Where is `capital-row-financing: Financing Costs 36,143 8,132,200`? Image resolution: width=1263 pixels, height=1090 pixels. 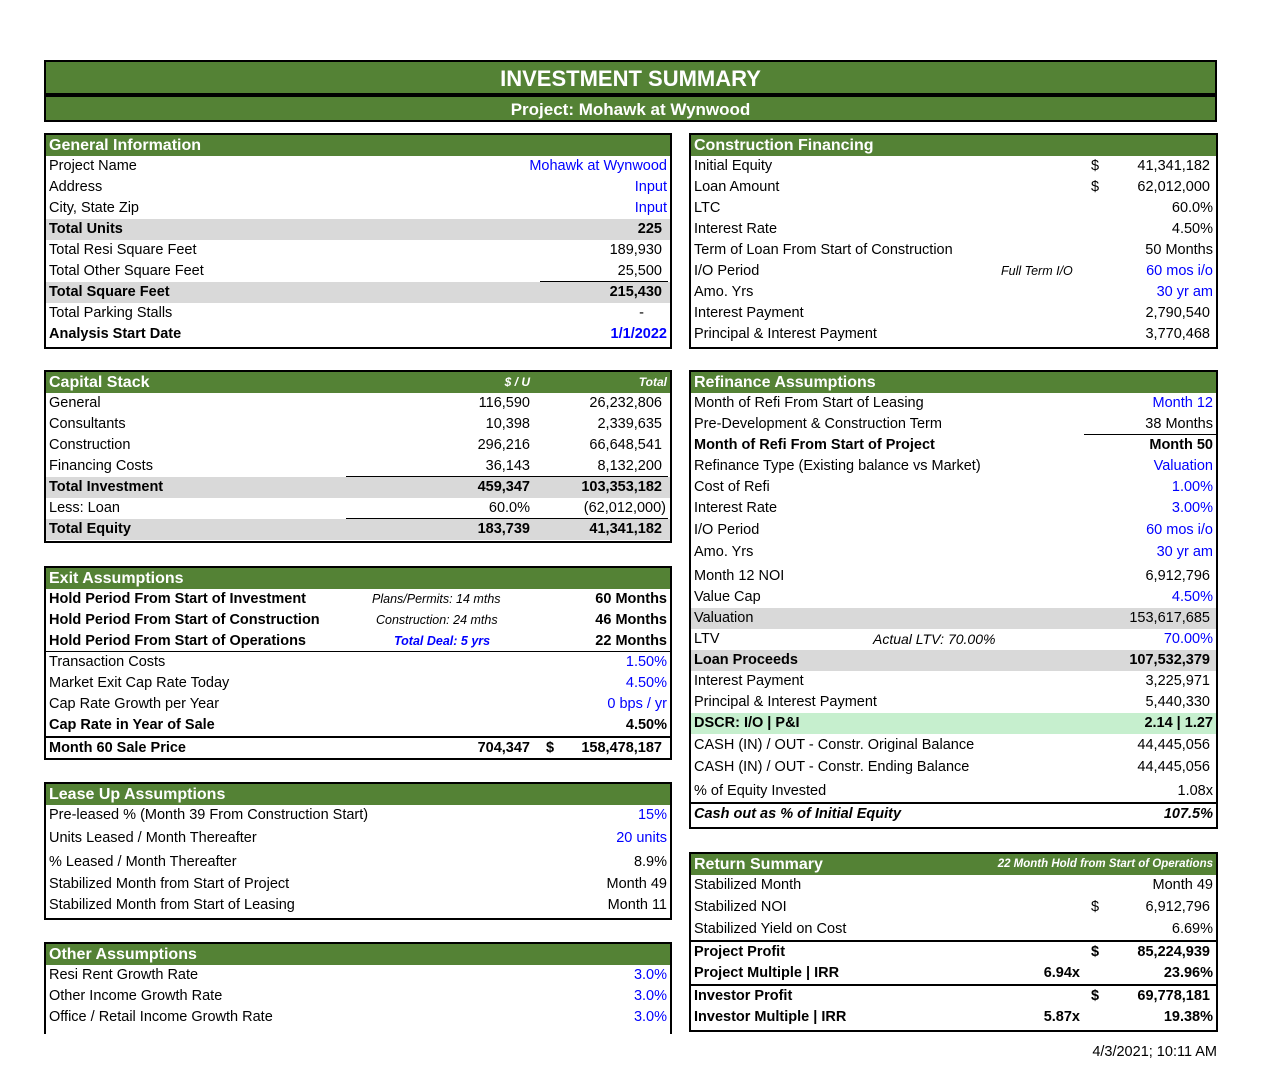
capital-row-financing: Financing Costs 36,143 8,132,200 is located at coordinates (358, 466).